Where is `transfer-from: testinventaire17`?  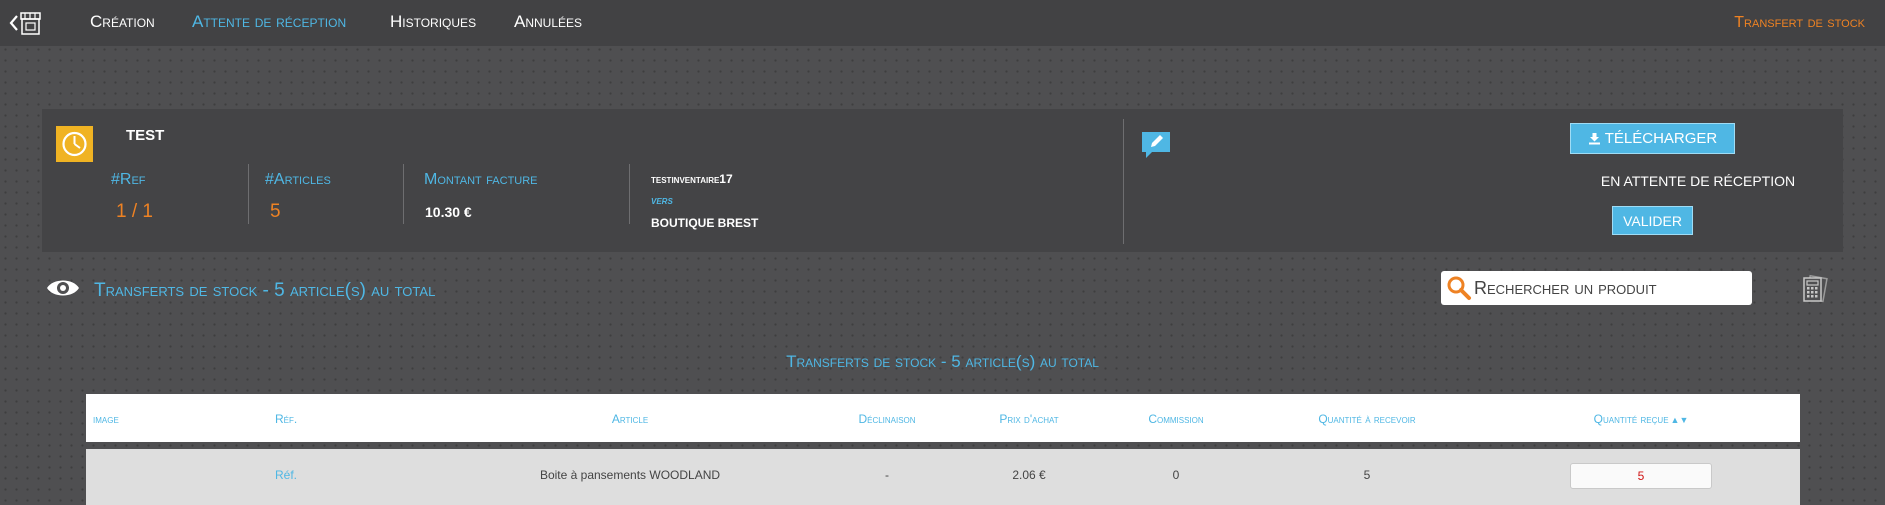 transfer-from: testinventaire17 is located at coordinates (692, 179).